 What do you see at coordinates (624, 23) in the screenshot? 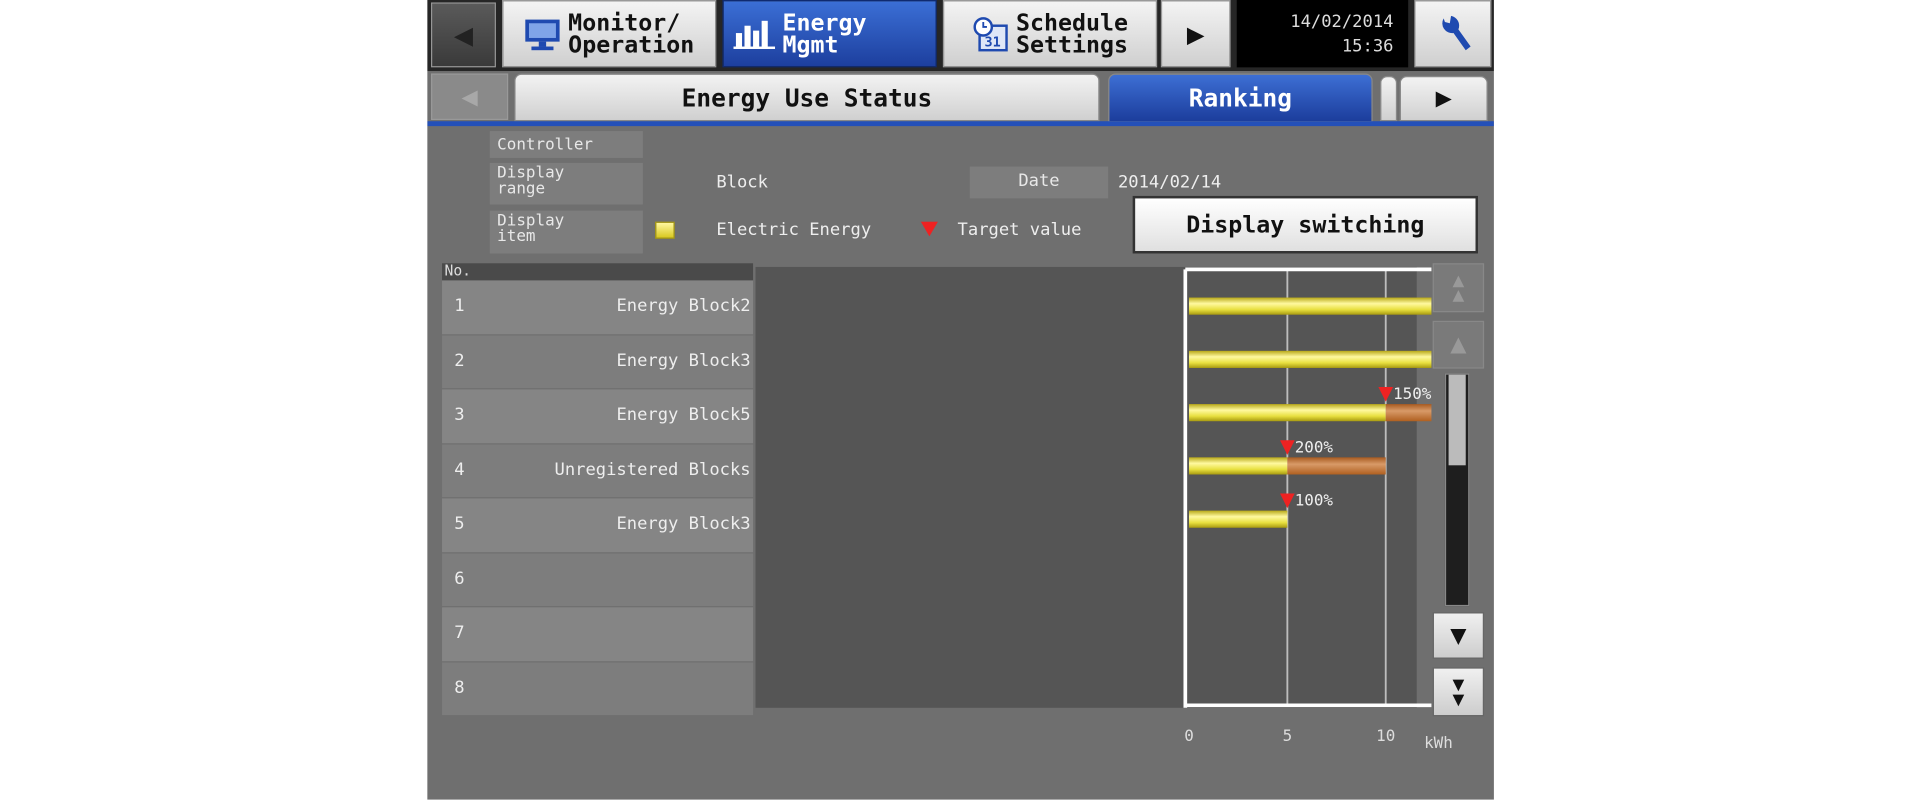
I see `menu-label: Monitor/` at bounding box center [624, 23].